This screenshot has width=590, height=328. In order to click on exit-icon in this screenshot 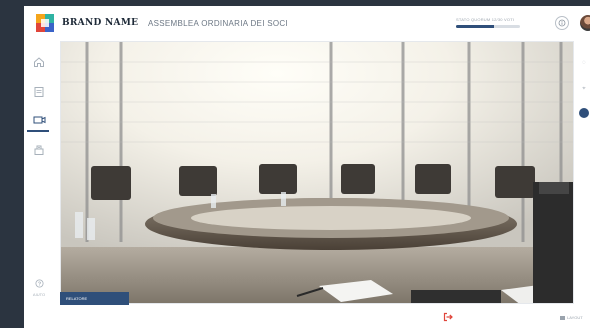, I will do `click(448, 317)`.